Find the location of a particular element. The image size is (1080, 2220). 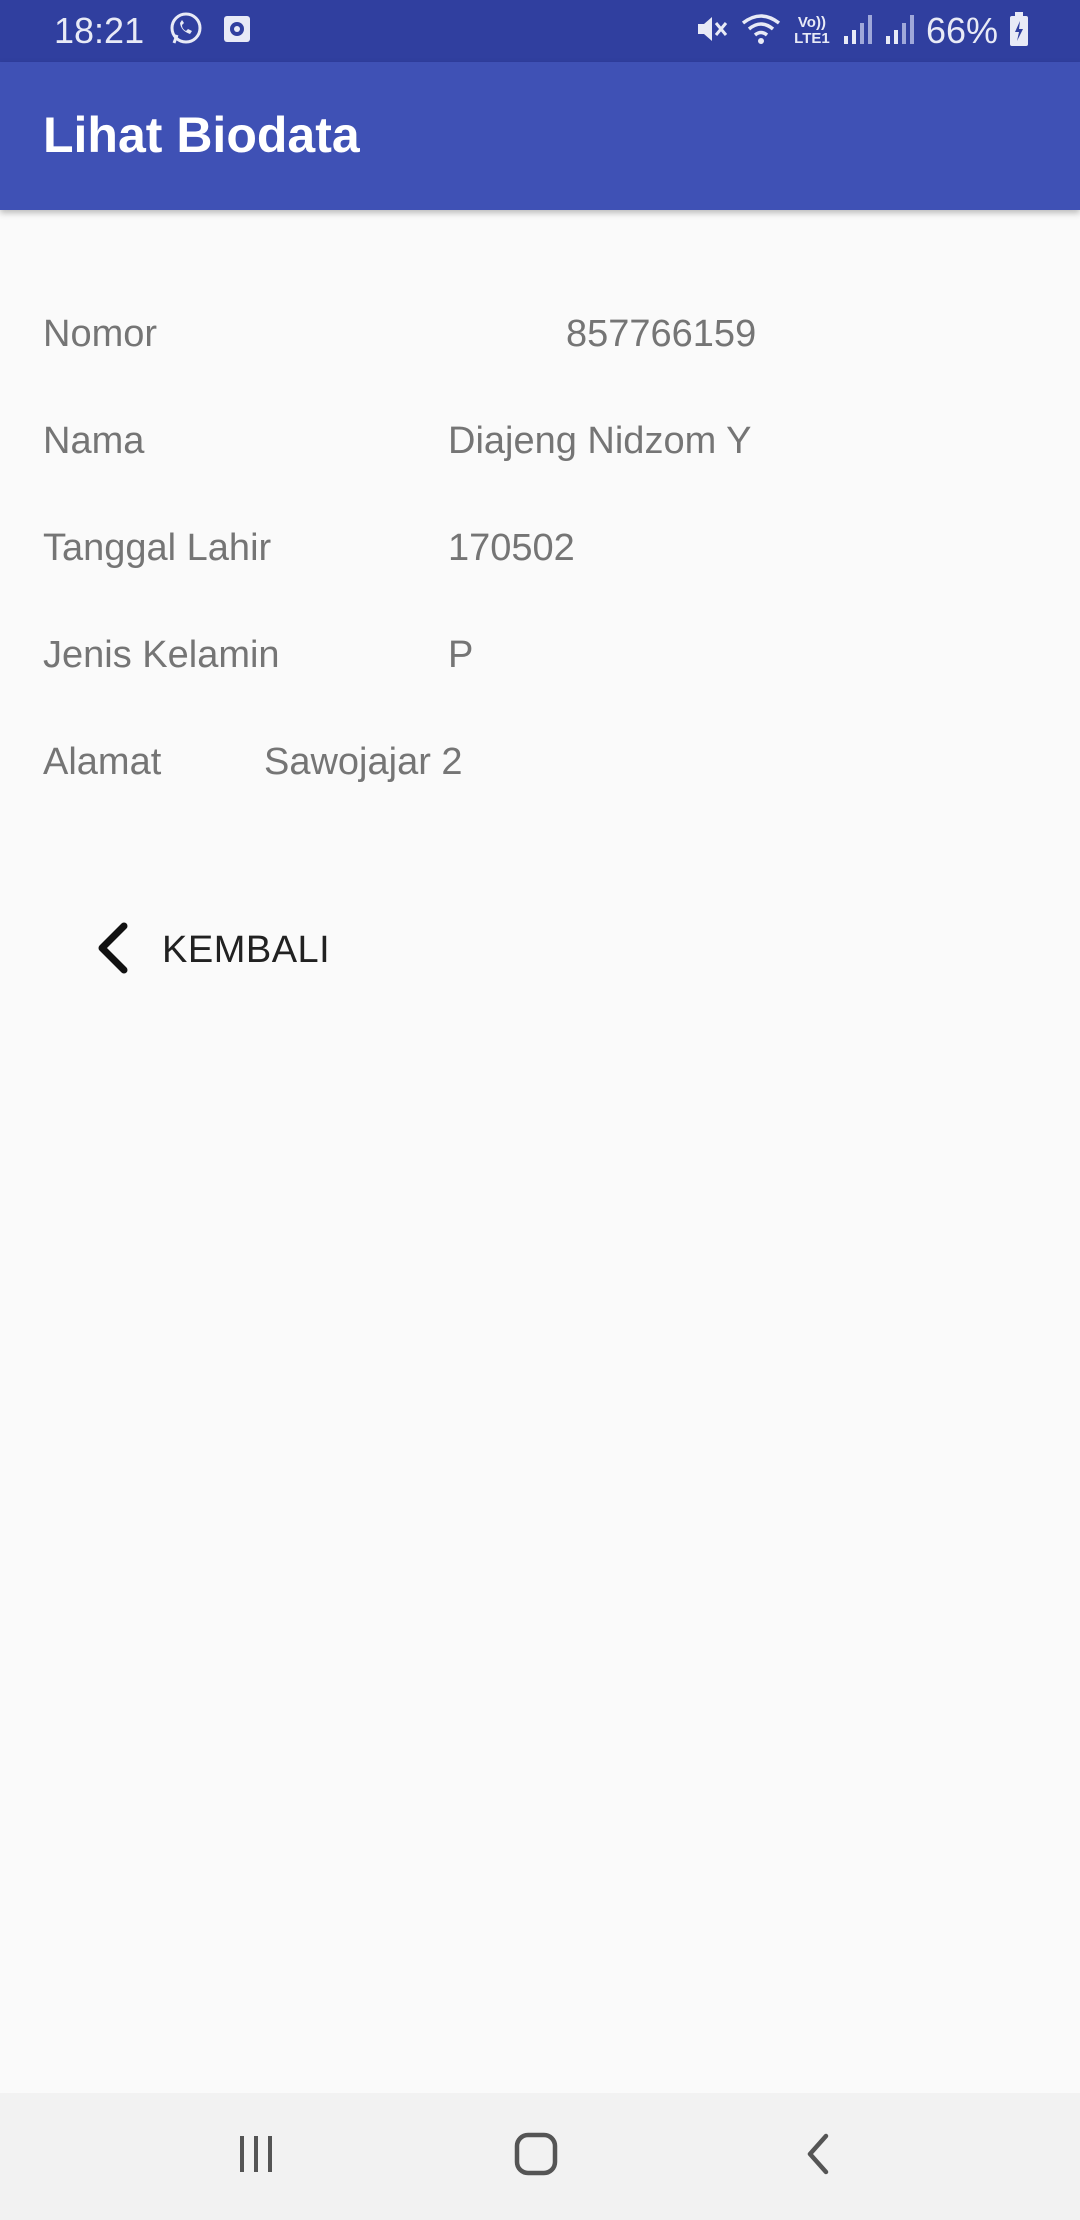

nama-label: Nama is located at coordinates (94, 441).